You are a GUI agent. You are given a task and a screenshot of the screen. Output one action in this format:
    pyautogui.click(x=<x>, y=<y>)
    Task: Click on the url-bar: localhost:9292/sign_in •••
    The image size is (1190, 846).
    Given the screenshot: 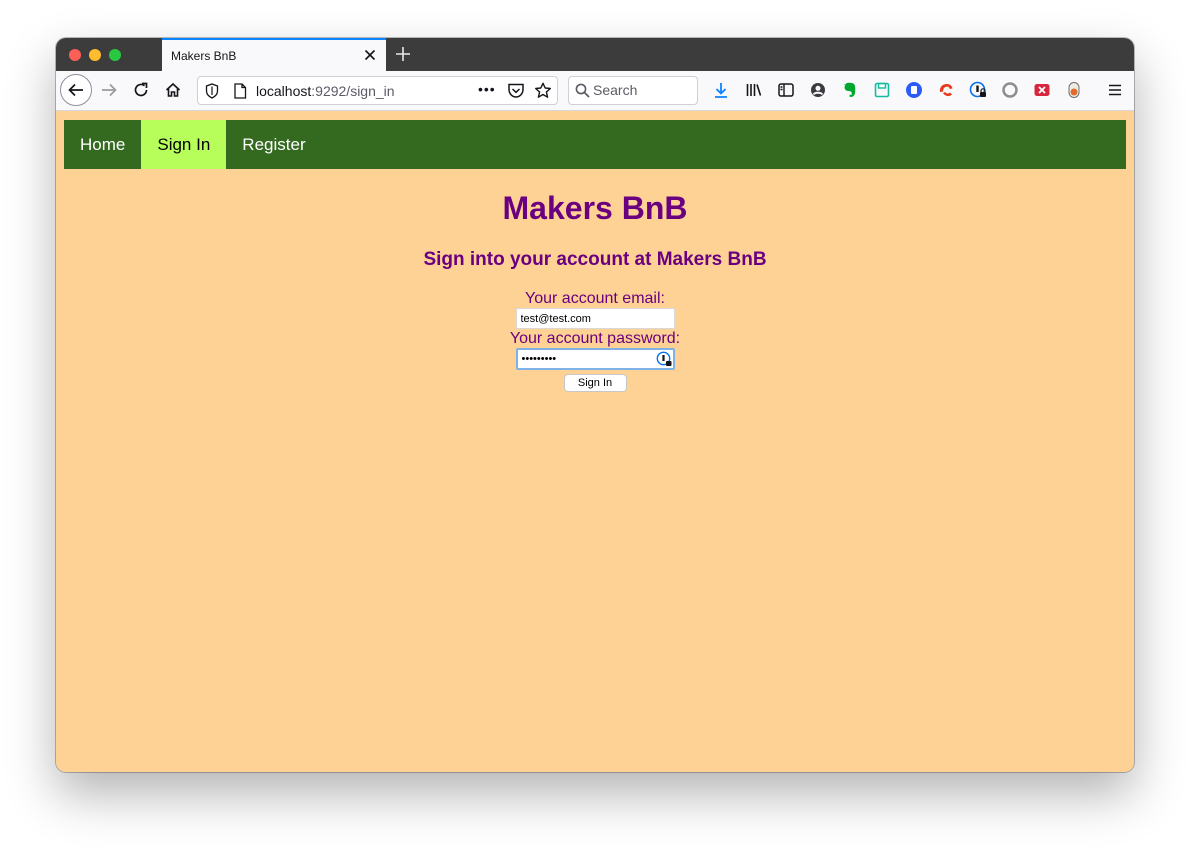 What is the action you would take?
    pyautogui.click(x=377, y=90)
    